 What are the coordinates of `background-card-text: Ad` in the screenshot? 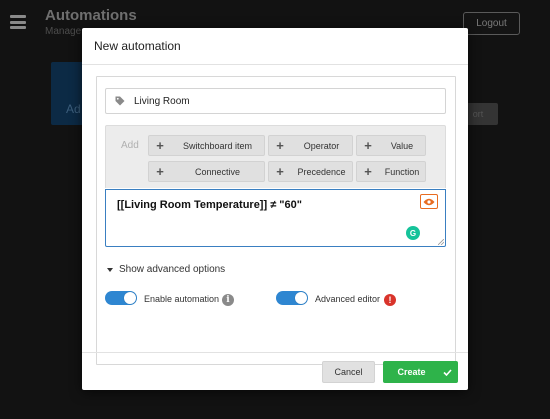 It's located at (73, 109).